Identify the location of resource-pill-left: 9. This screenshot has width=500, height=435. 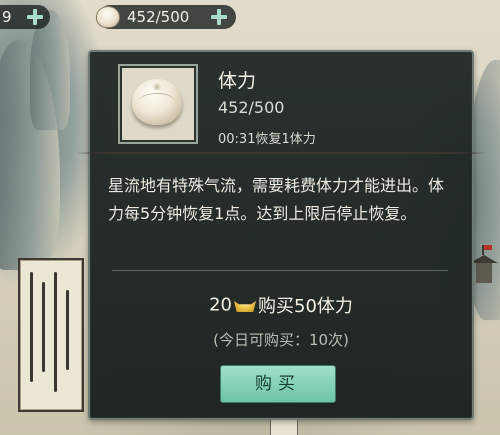
(25, 17).